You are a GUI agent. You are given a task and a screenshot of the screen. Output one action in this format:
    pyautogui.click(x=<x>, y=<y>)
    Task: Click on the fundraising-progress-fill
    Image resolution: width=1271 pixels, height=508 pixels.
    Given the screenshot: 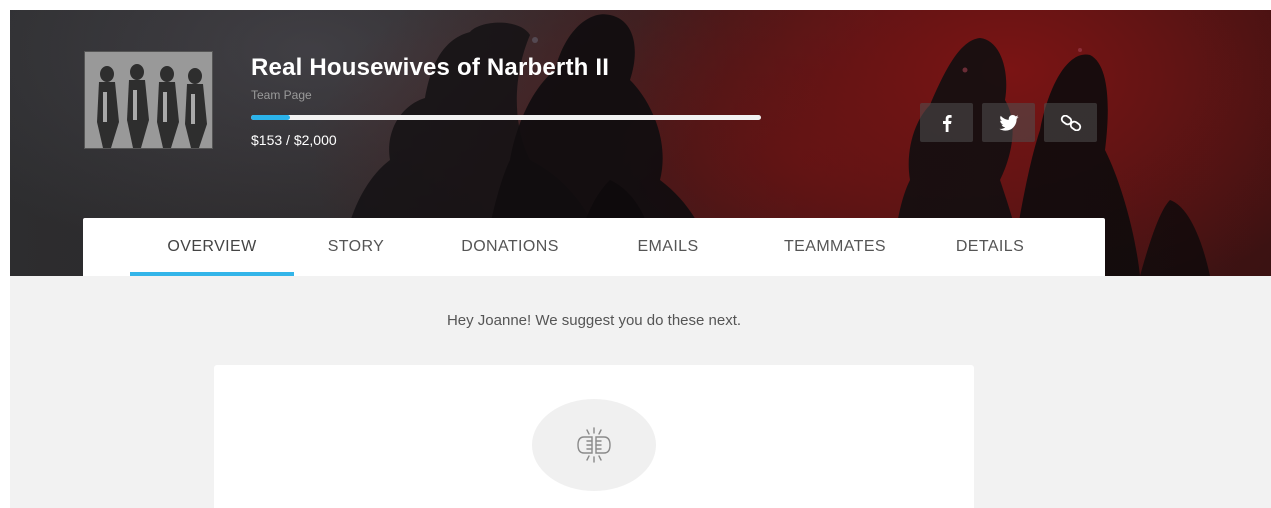 What is the action you would take?
    pyautogui.click(x=270, y=117)
    